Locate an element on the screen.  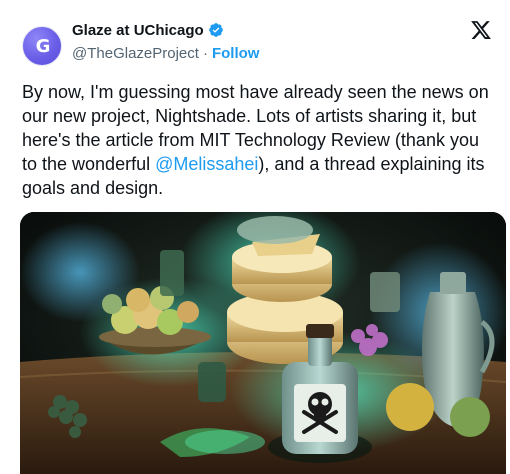
display-name-row: Glaze at UChicago is located at coordinates (165, 30).